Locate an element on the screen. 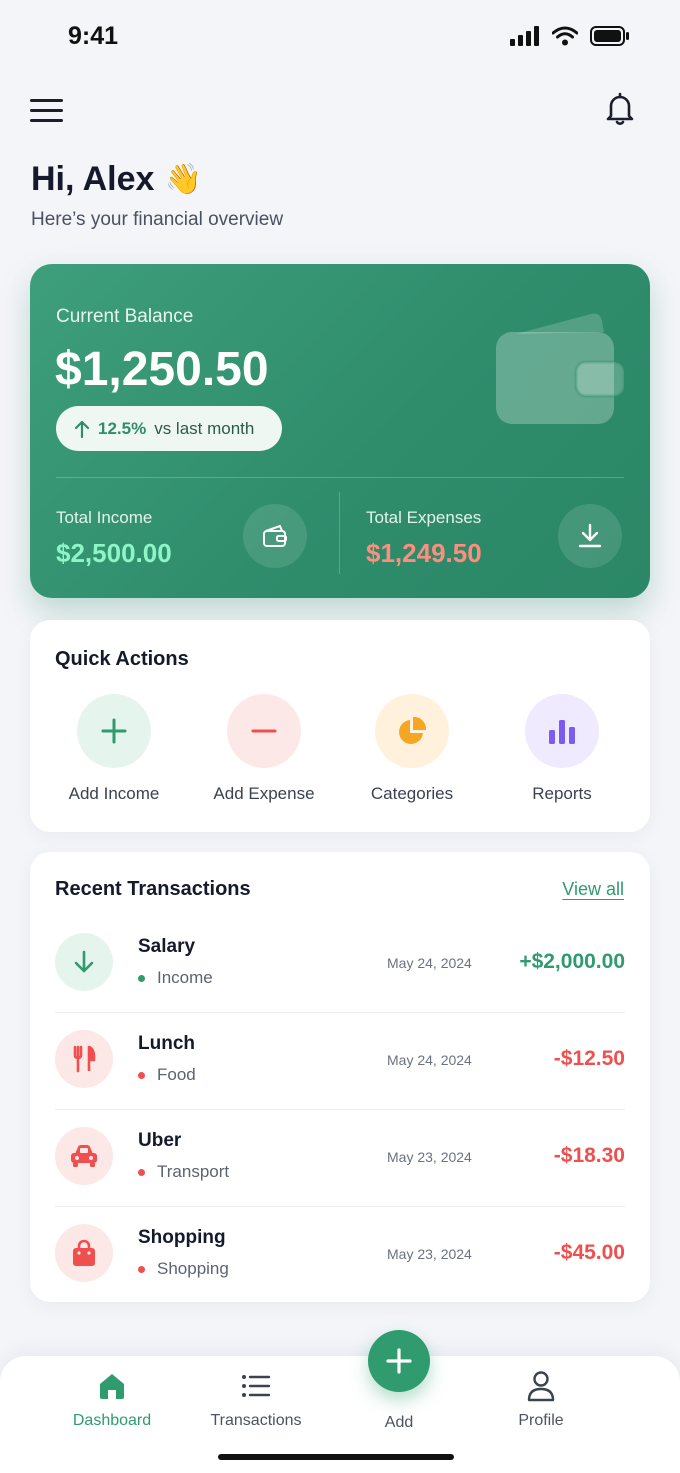  add-expense-action: Add Expense is located at coordinates (264, 749).